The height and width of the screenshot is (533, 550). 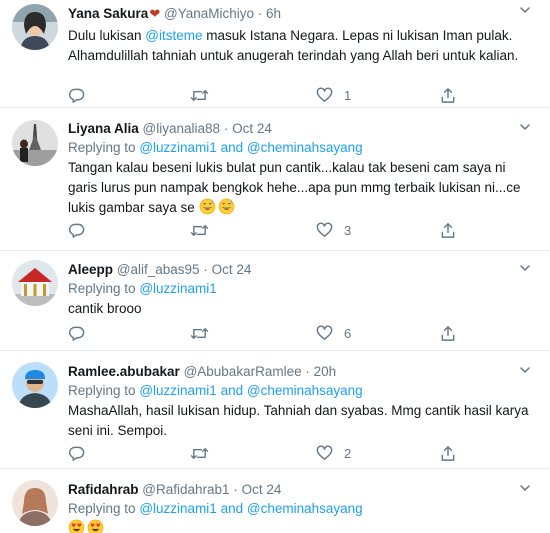 What do you see at coordinates (273, 13) in the screenshot?
I see `timestamp: 6h` at bounding box center [273, 13].